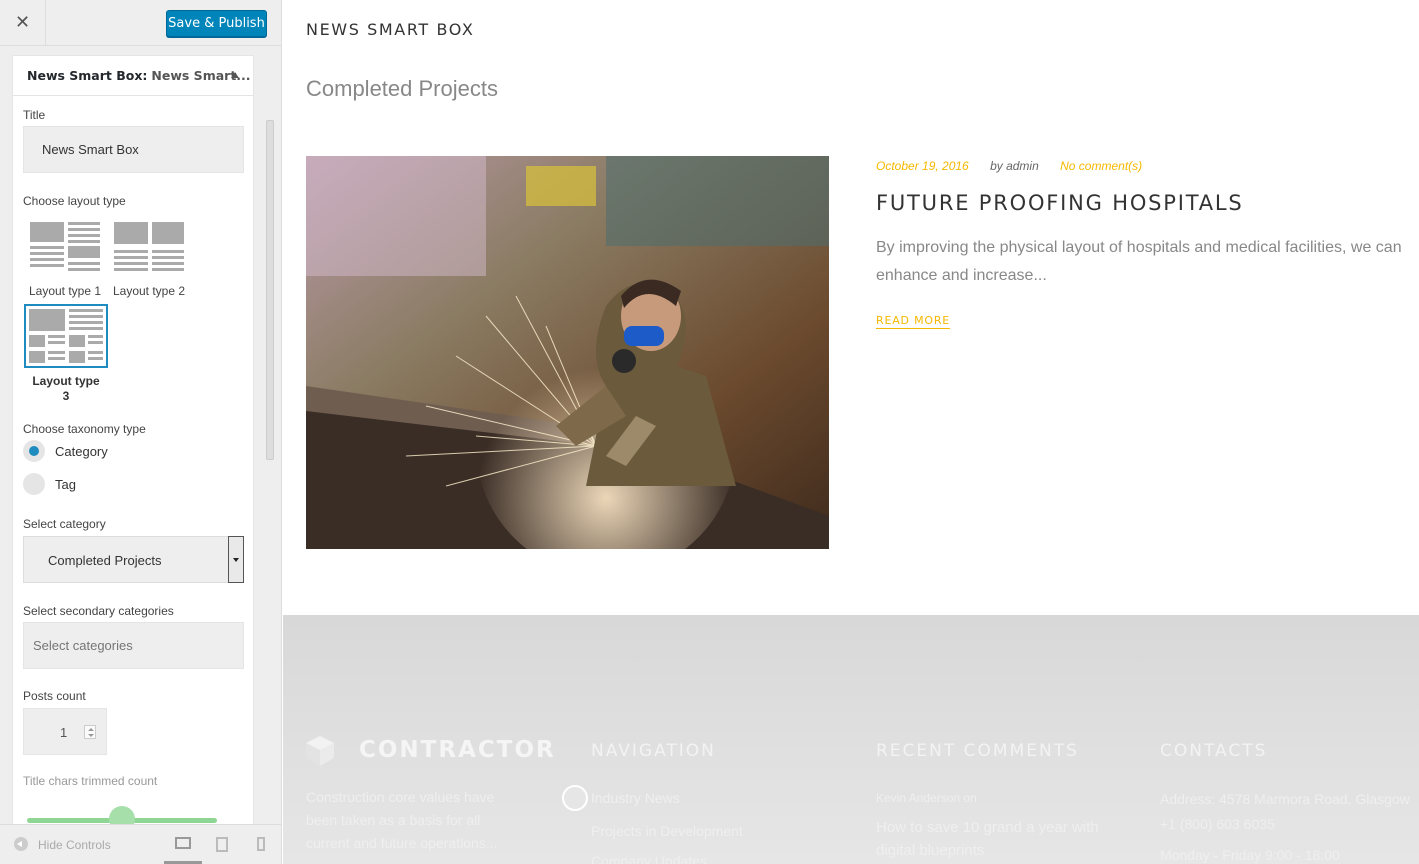 The width and height of the screenshot is (1419, 864). What do you see at coordinates (977, 751) in the screenshot?
I see `footer-comments-heading: RECENT COMMENTS` at bounding box center [977, 751].